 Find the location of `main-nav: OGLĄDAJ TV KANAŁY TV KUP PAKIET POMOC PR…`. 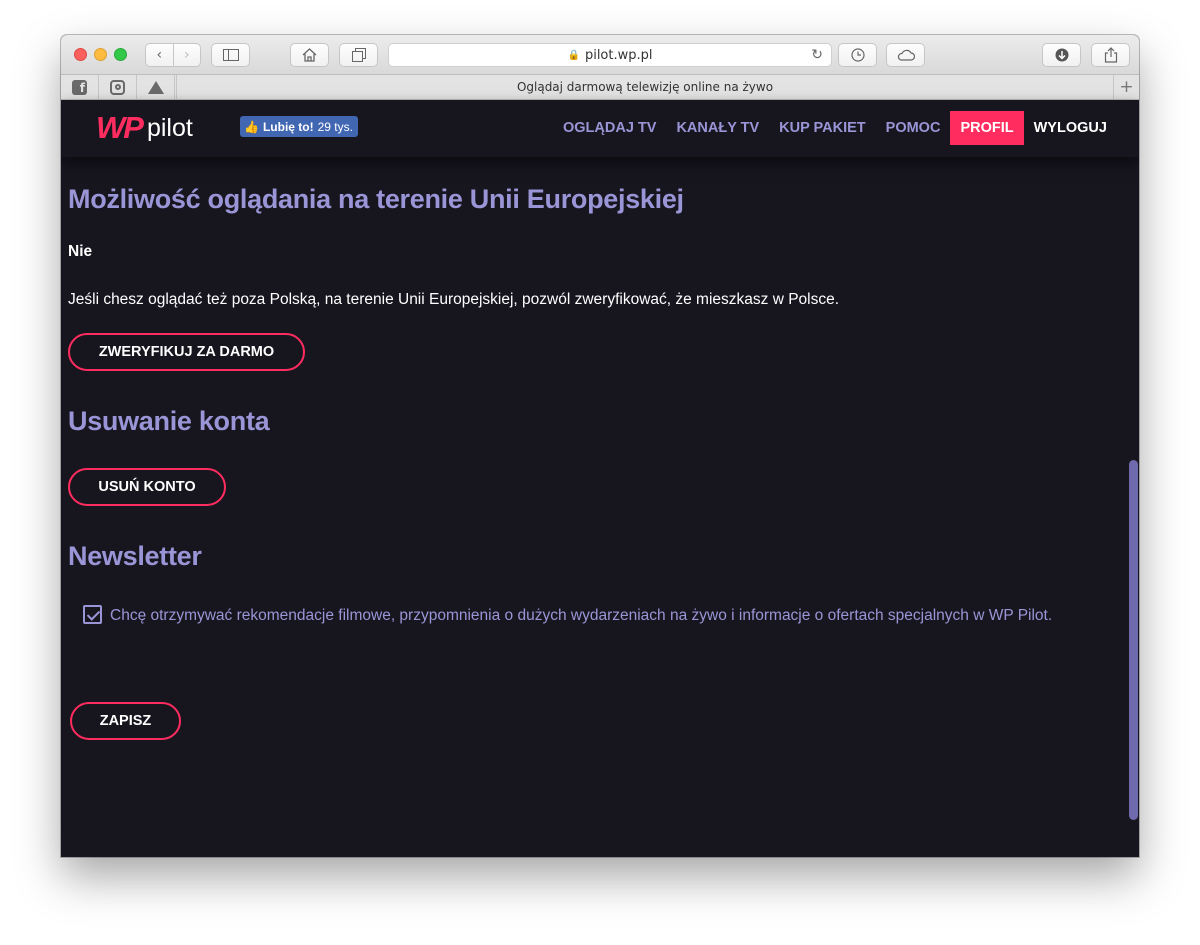

main-nav: OGLĄDAJ TV KANAŁY TV KUP PAKIET POMOC PR… is located at coordinates (835, 128).